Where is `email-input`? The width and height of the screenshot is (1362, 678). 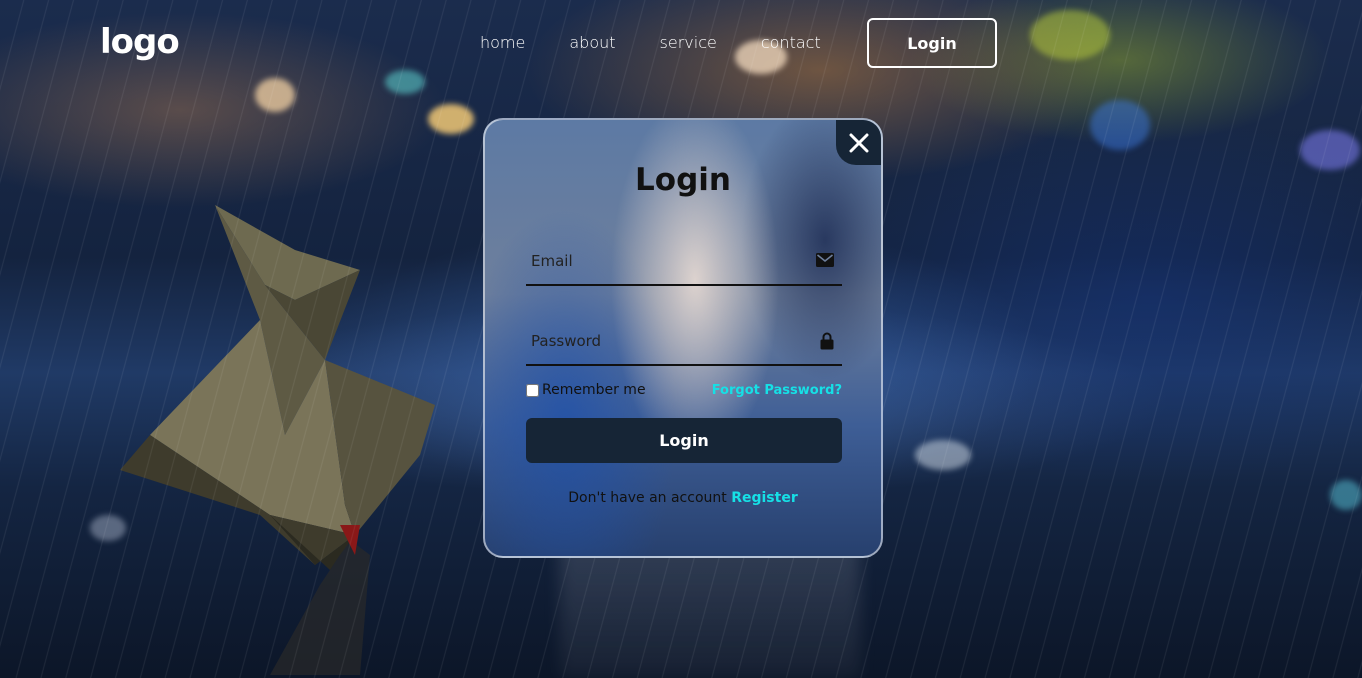
email-input is located at coordinates (666, 261).